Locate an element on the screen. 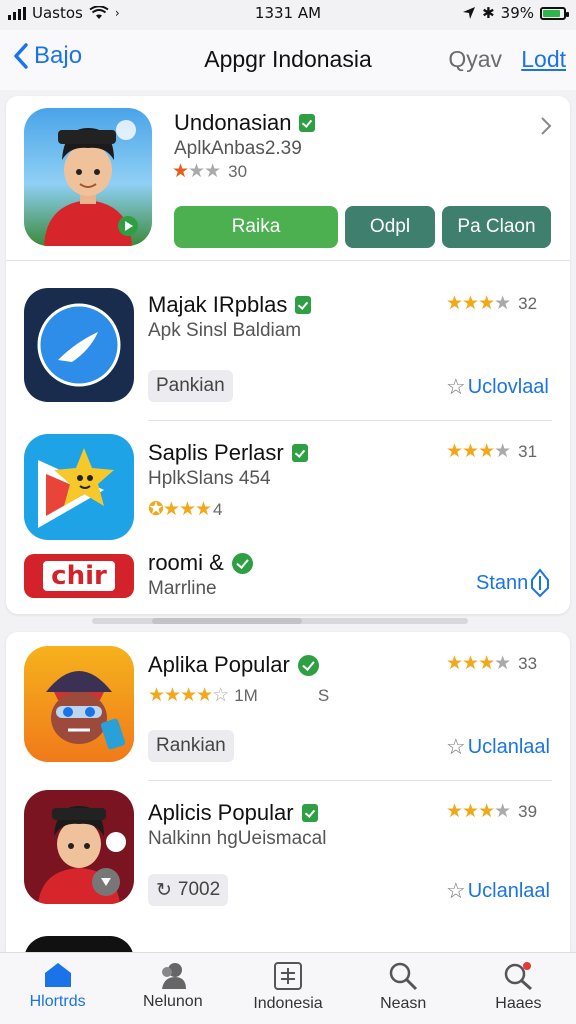 Image resolution: width=576 pixels, height=1024 pixels. featured-rating-count: 30 is located at coordinates (238, 171).